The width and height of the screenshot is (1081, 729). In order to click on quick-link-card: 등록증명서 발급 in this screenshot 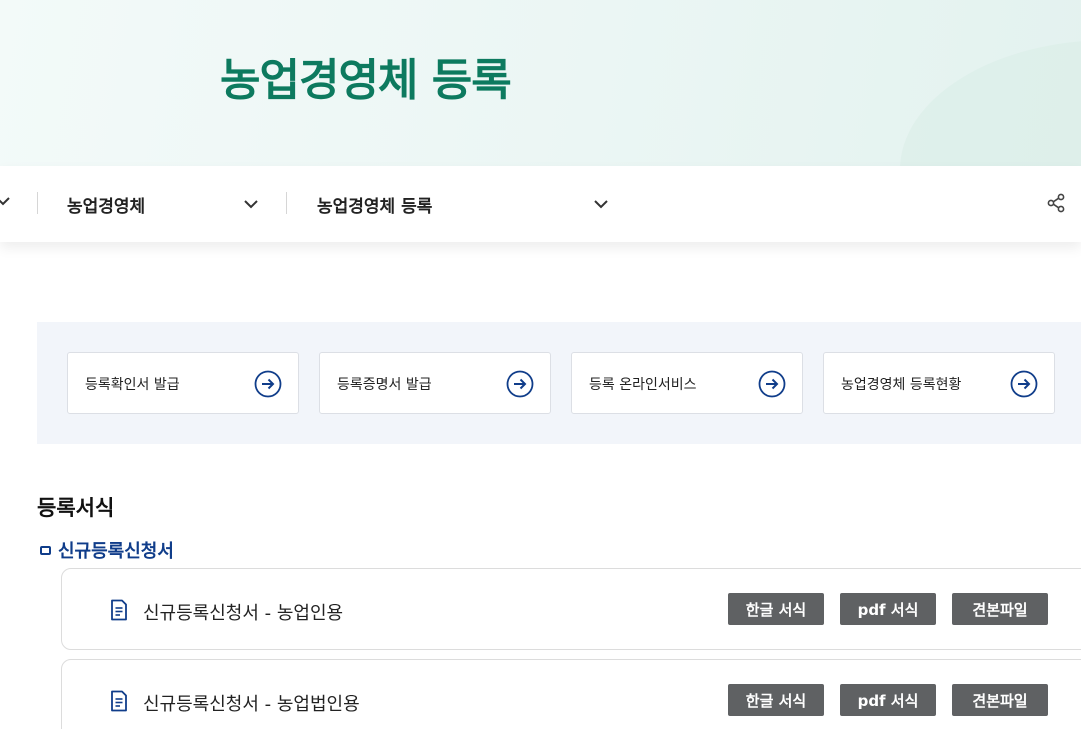, I will do `click(435, 383)`.